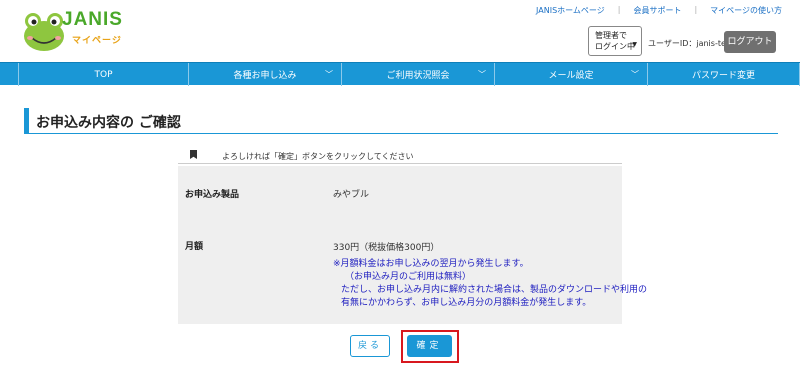 The height and width of the screenshot is (374, 800). I want to click on fee-note-line: ※月額料金はお申し込みの翌月から発生します。, so click(431, 264).